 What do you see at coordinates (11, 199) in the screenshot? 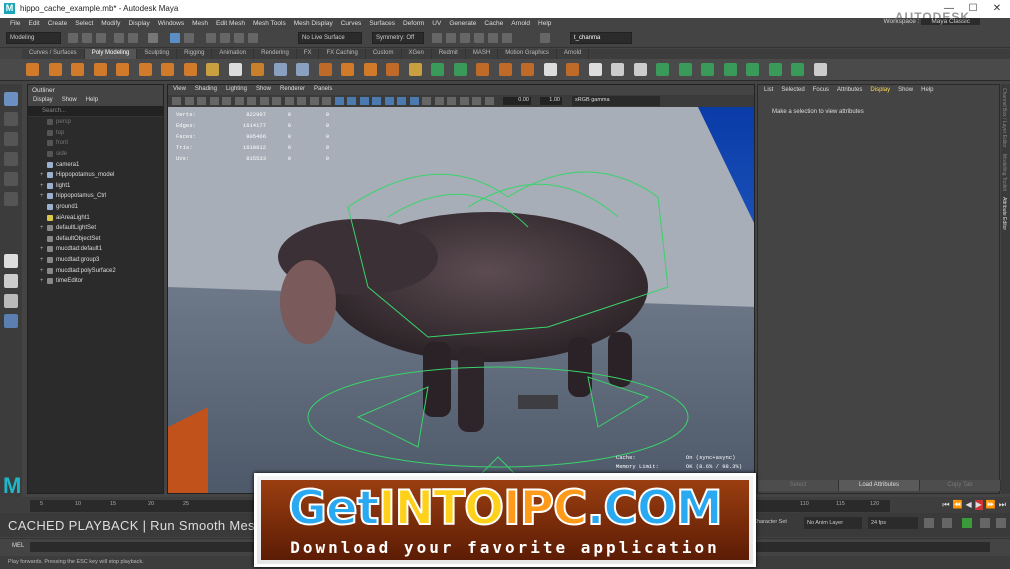
I see `scale-tool-icon` at bounding box center [11, 199].